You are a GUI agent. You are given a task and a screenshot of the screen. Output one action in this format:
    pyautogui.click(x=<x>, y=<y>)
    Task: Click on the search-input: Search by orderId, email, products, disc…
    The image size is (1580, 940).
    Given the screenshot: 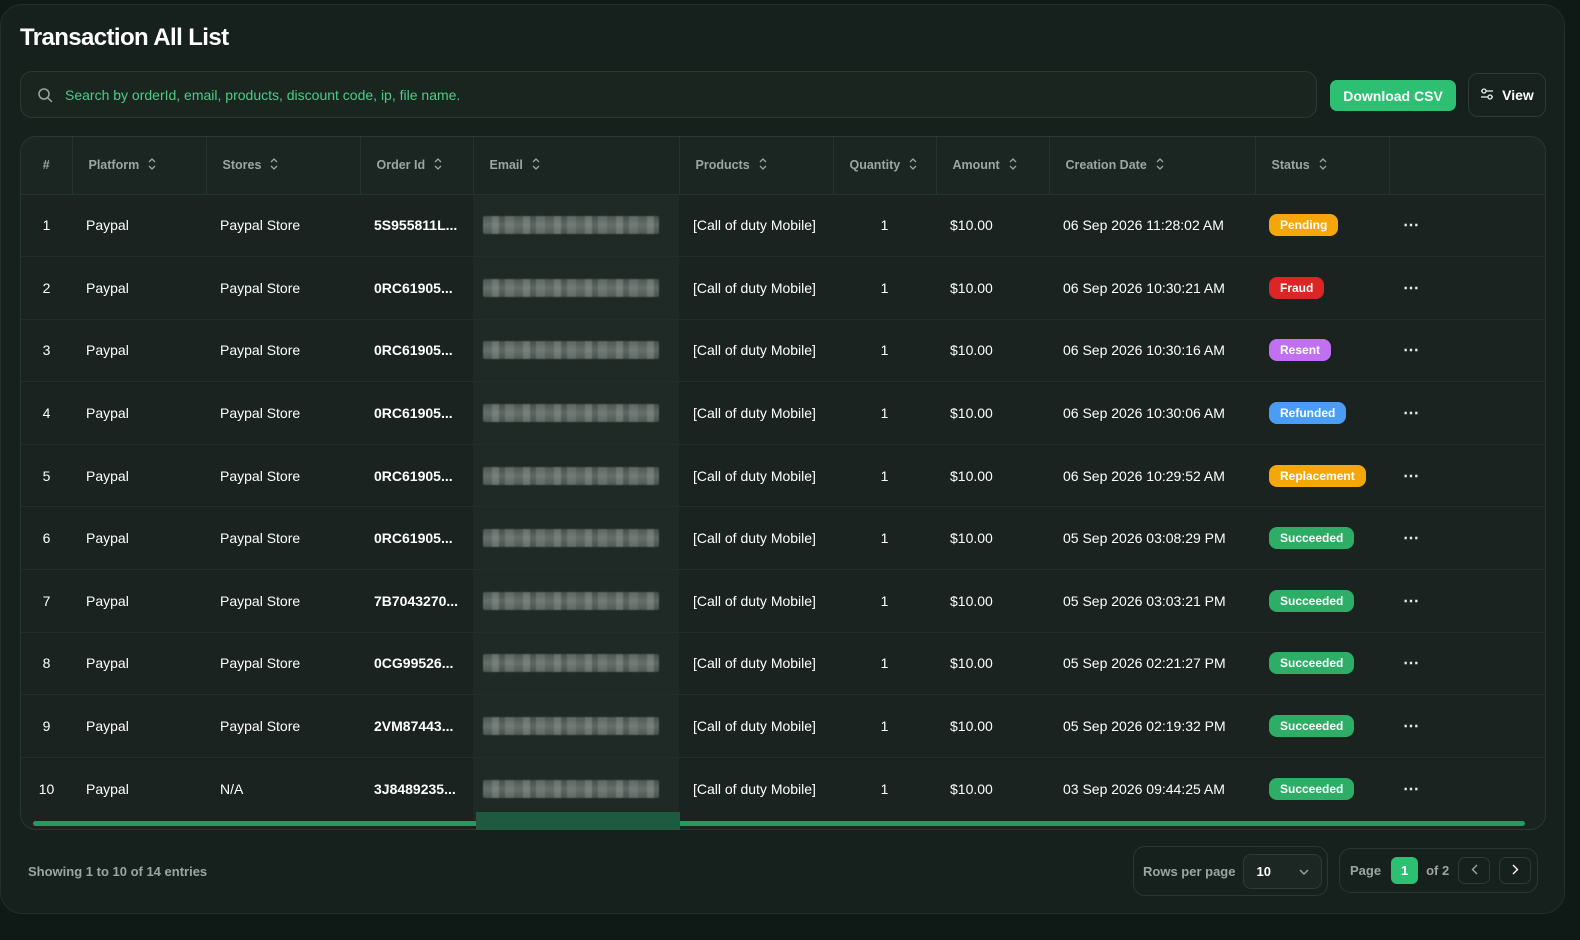 What is the action you would take?
    pyautogui.click(x=668, y=94)
    